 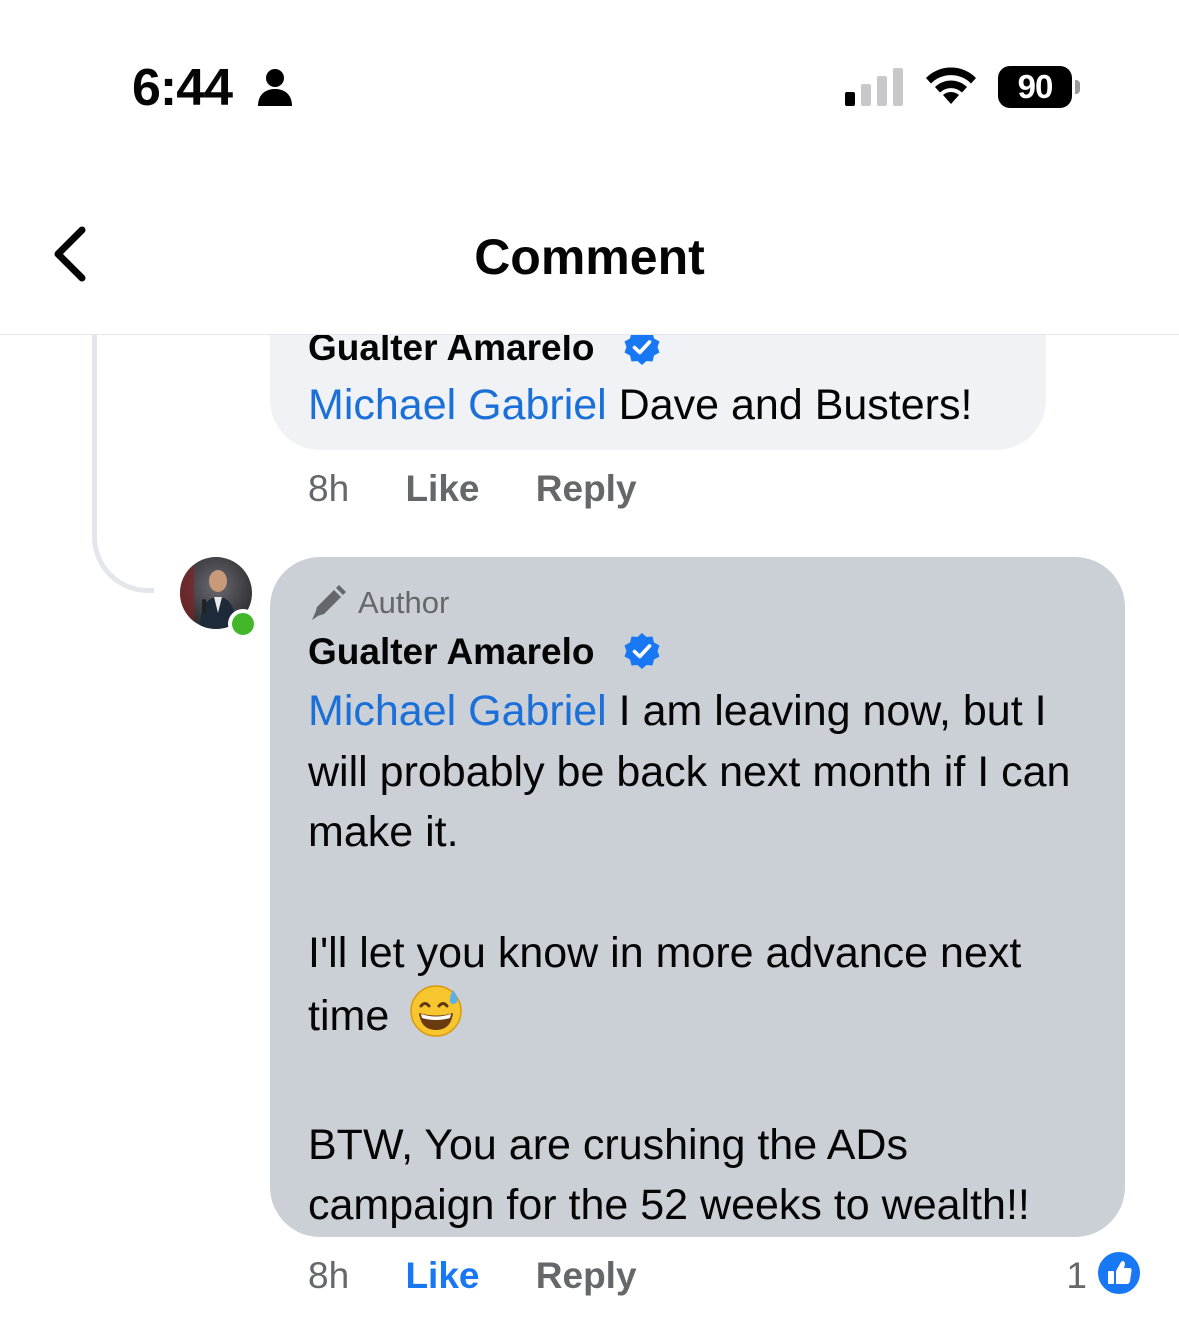 I want to click on page-title: Comment, so click(x=589, y=257).